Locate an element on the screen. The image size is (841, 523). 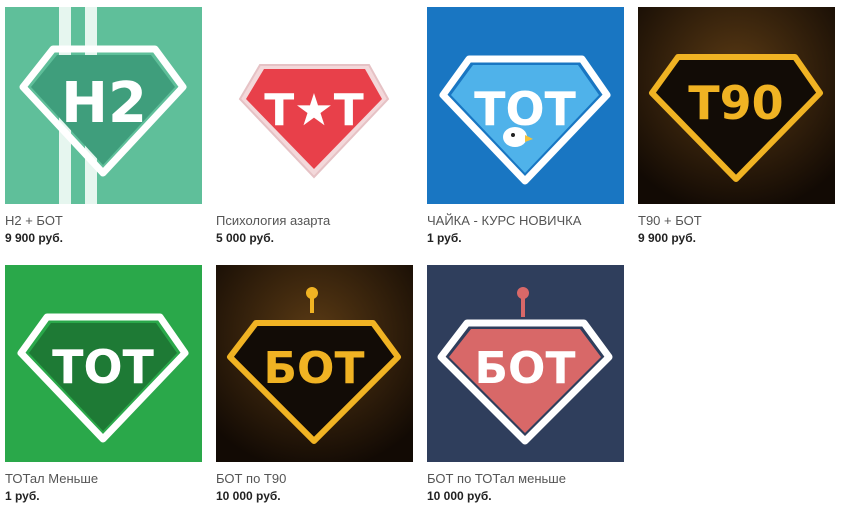
tot-star-logo-icon: T★T is located at coordinates (314, 105).